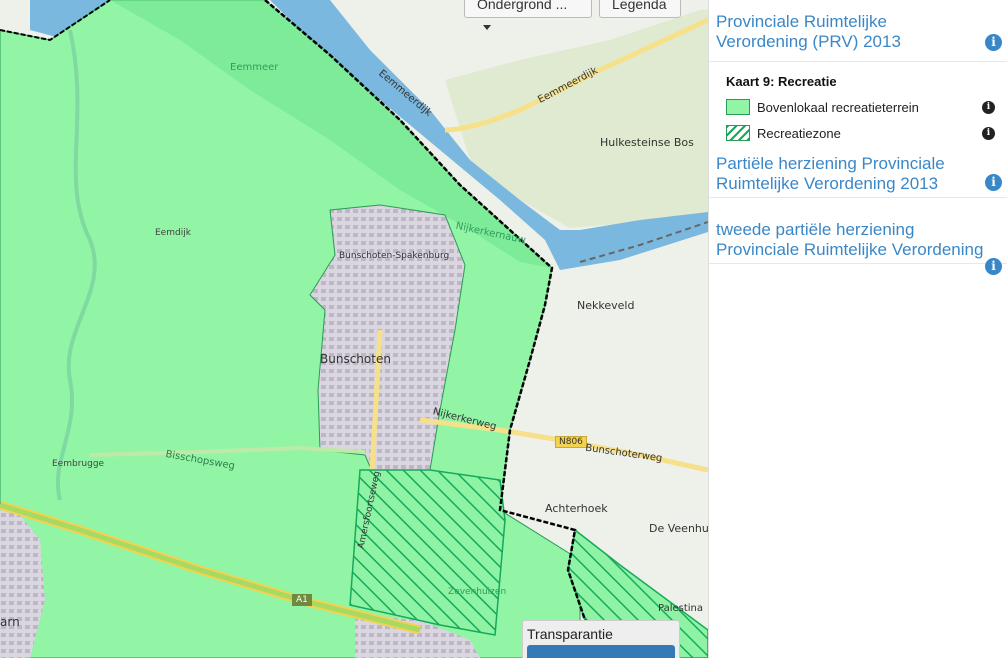 The width and height of the screenshot is (1007, 658). What do you see at coordinates (254, 67) in the screenshot?
I see `map-label-eemmeer: Eemmeer` at bounding box center [254, 67].